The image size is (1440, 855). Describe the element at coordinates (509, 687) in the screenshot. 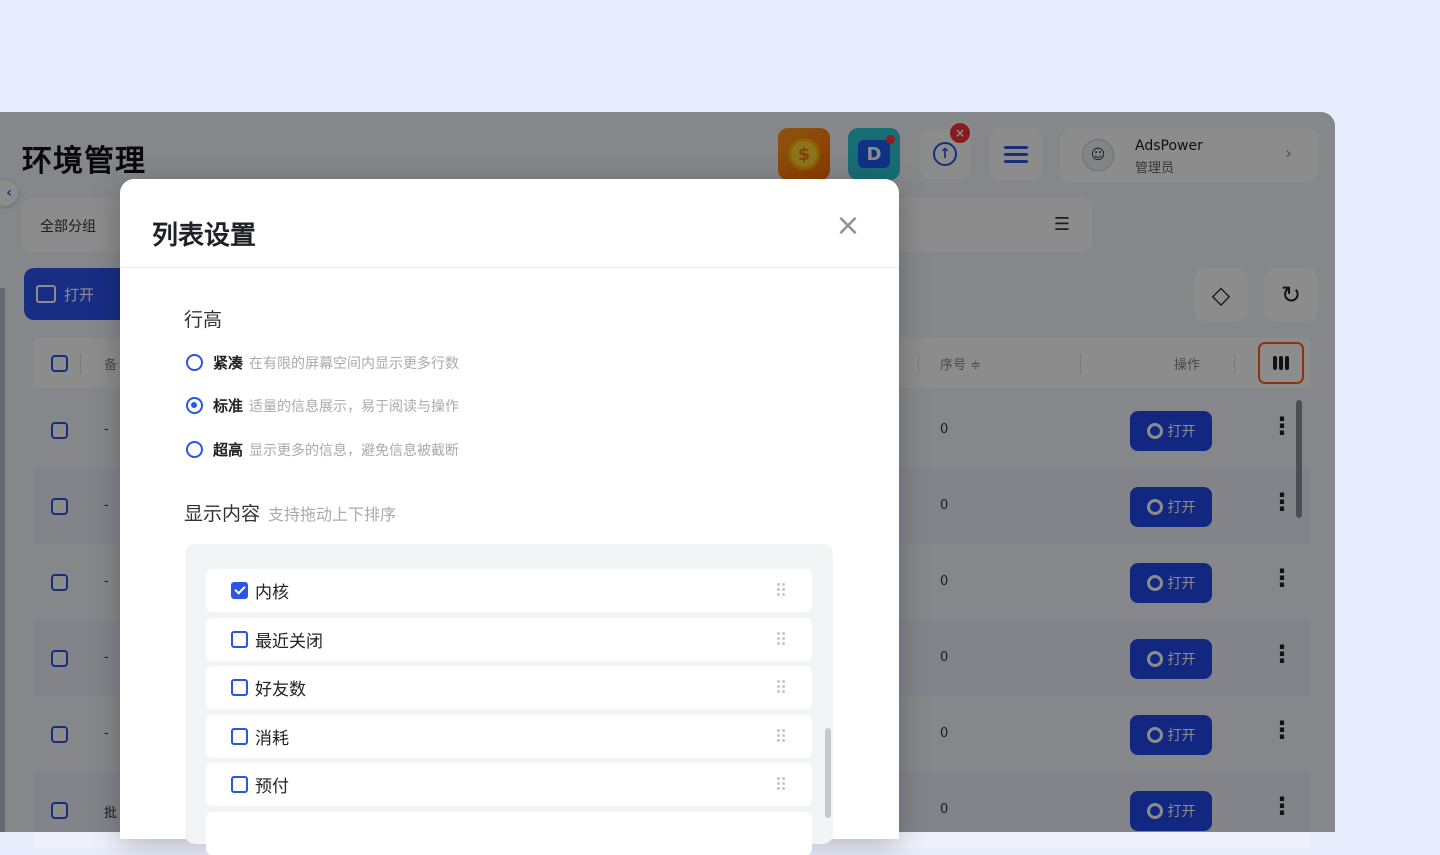

I see `column-item-friends: 好友数` at that location.